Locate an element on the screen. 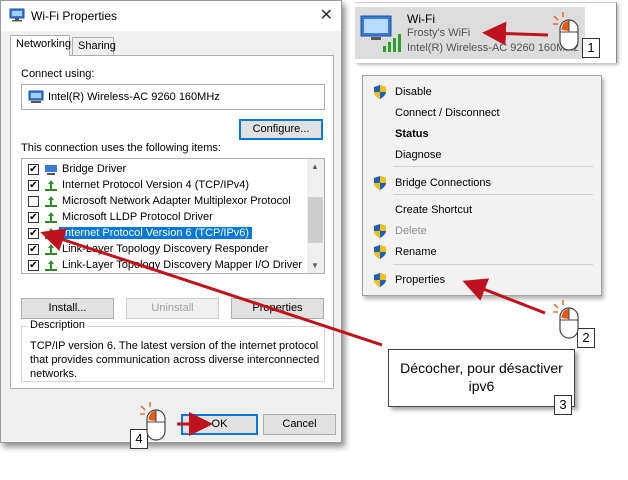  scroll-down-icon: ▼ is located at coordinates (315, 265).